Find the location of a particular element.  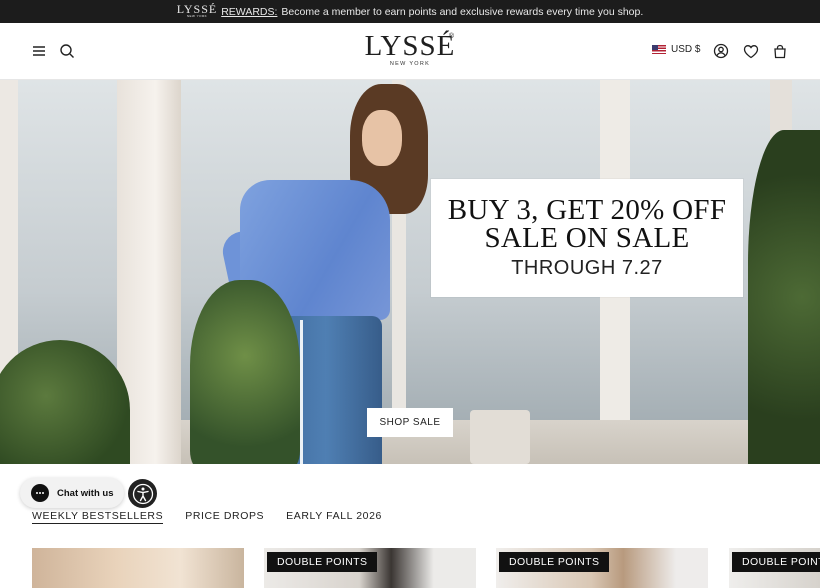

promo-date: THROUGH 7.27 is located at coordinates (587, 268).